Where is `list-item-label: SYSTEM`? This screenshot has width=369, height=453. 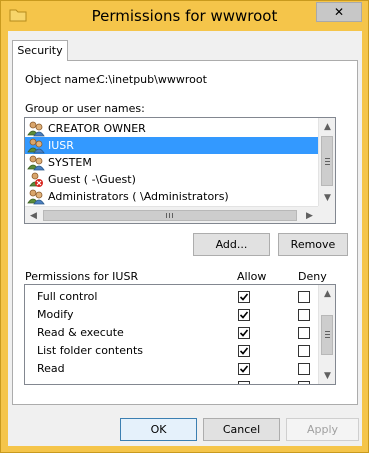
list-item-label: SYSTEM is located at coordinates (70, 162).